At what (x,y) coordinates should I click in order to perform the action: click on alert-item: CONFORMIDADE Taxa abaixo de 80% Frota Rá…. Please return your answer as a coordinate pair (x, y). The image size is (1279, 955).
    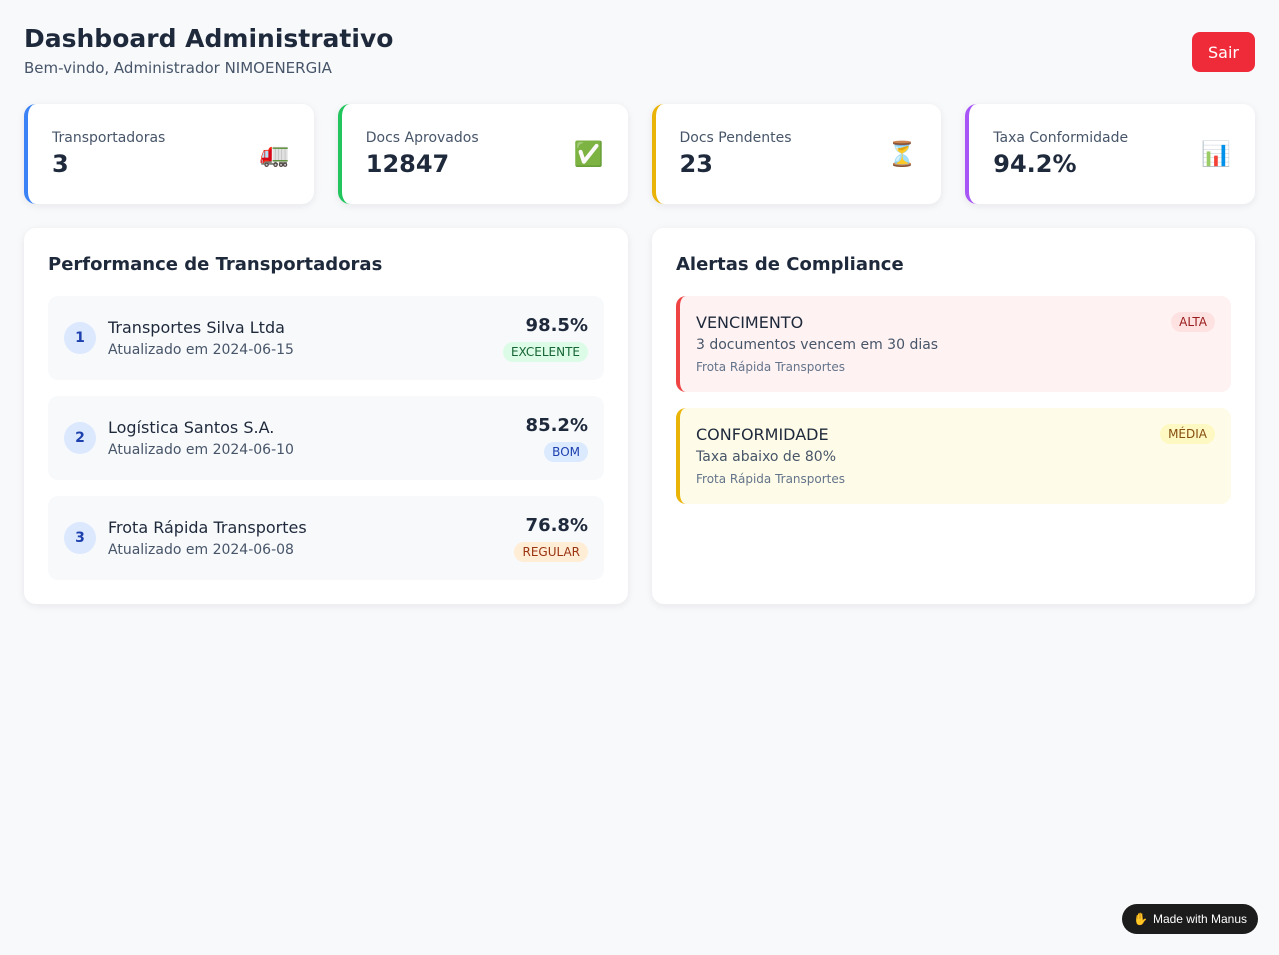
    Looking at the image, I should click on (953, 456).